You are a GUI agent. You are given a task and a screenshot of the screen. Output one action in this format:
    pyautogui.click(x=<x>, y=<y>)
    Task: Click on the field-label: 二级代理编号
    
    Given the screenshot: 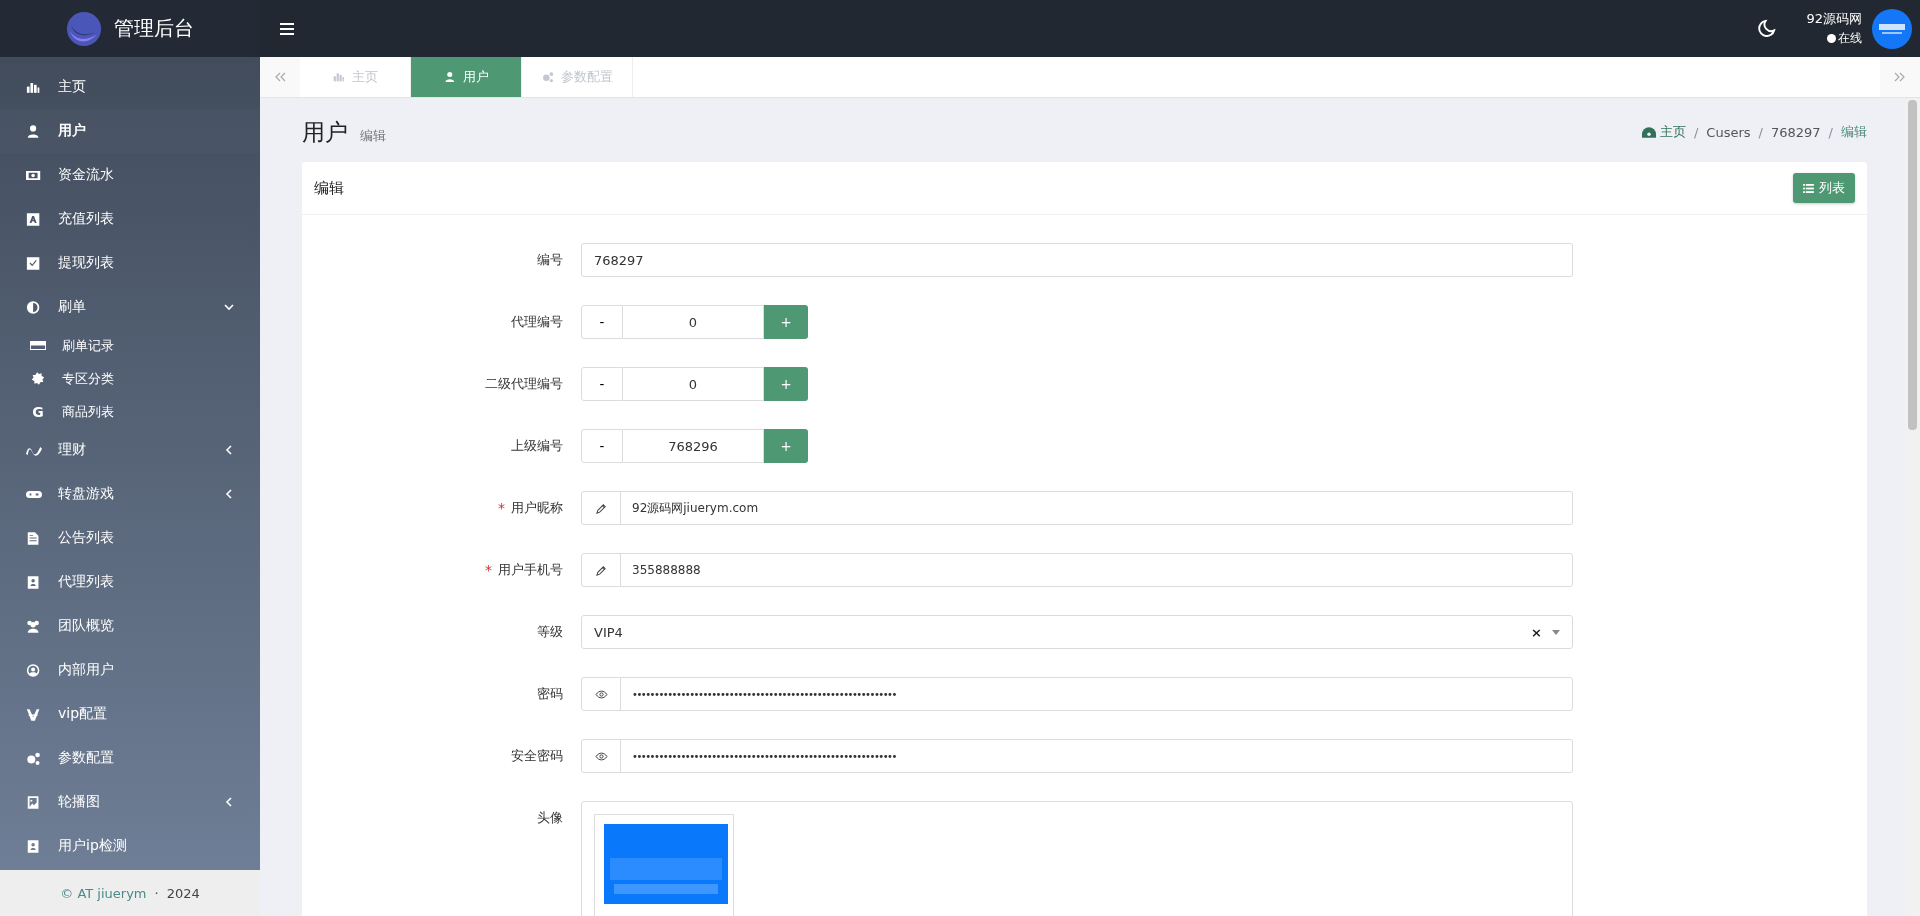 What is the action you would take?
    pyautogui.click(x=524, y=384)
    